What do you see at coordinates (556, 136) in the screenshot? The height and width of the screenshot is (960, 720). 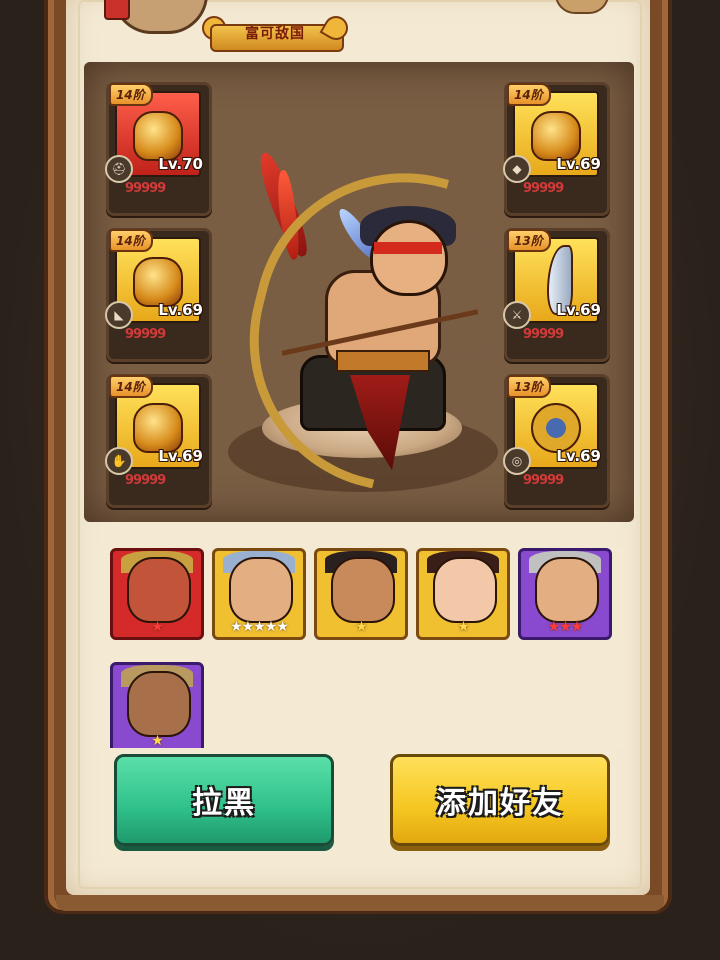 I see `armor-icon` at bounding box center [556, 136].